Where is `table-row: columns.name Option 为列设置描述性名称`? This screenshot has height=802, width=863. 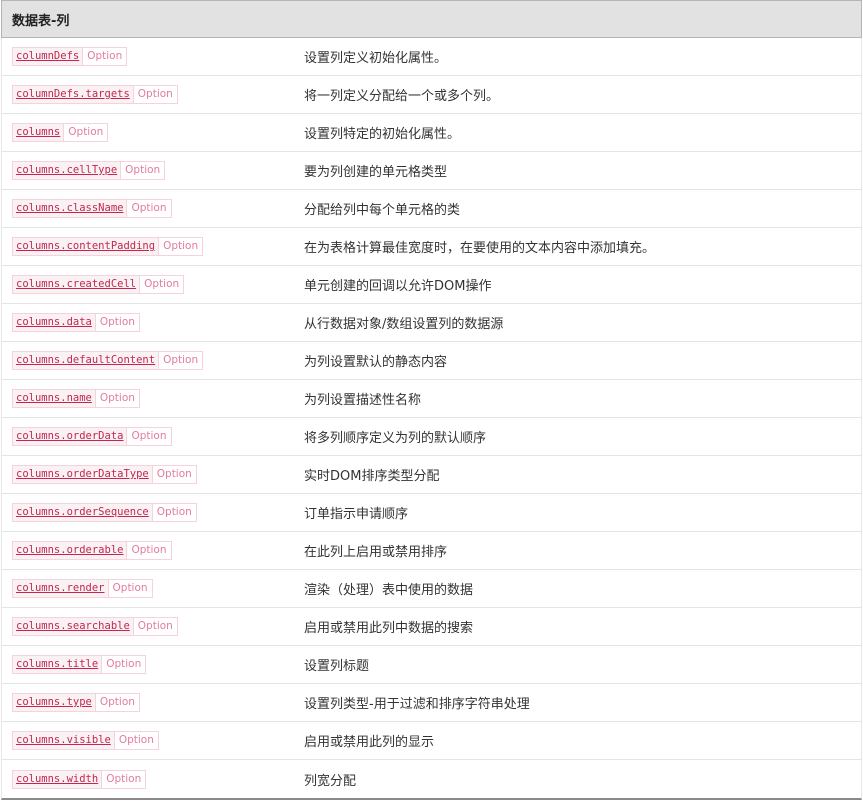 table-row: columns.name Option 为列设置描述性名称 is located at coordinates (431, 399).